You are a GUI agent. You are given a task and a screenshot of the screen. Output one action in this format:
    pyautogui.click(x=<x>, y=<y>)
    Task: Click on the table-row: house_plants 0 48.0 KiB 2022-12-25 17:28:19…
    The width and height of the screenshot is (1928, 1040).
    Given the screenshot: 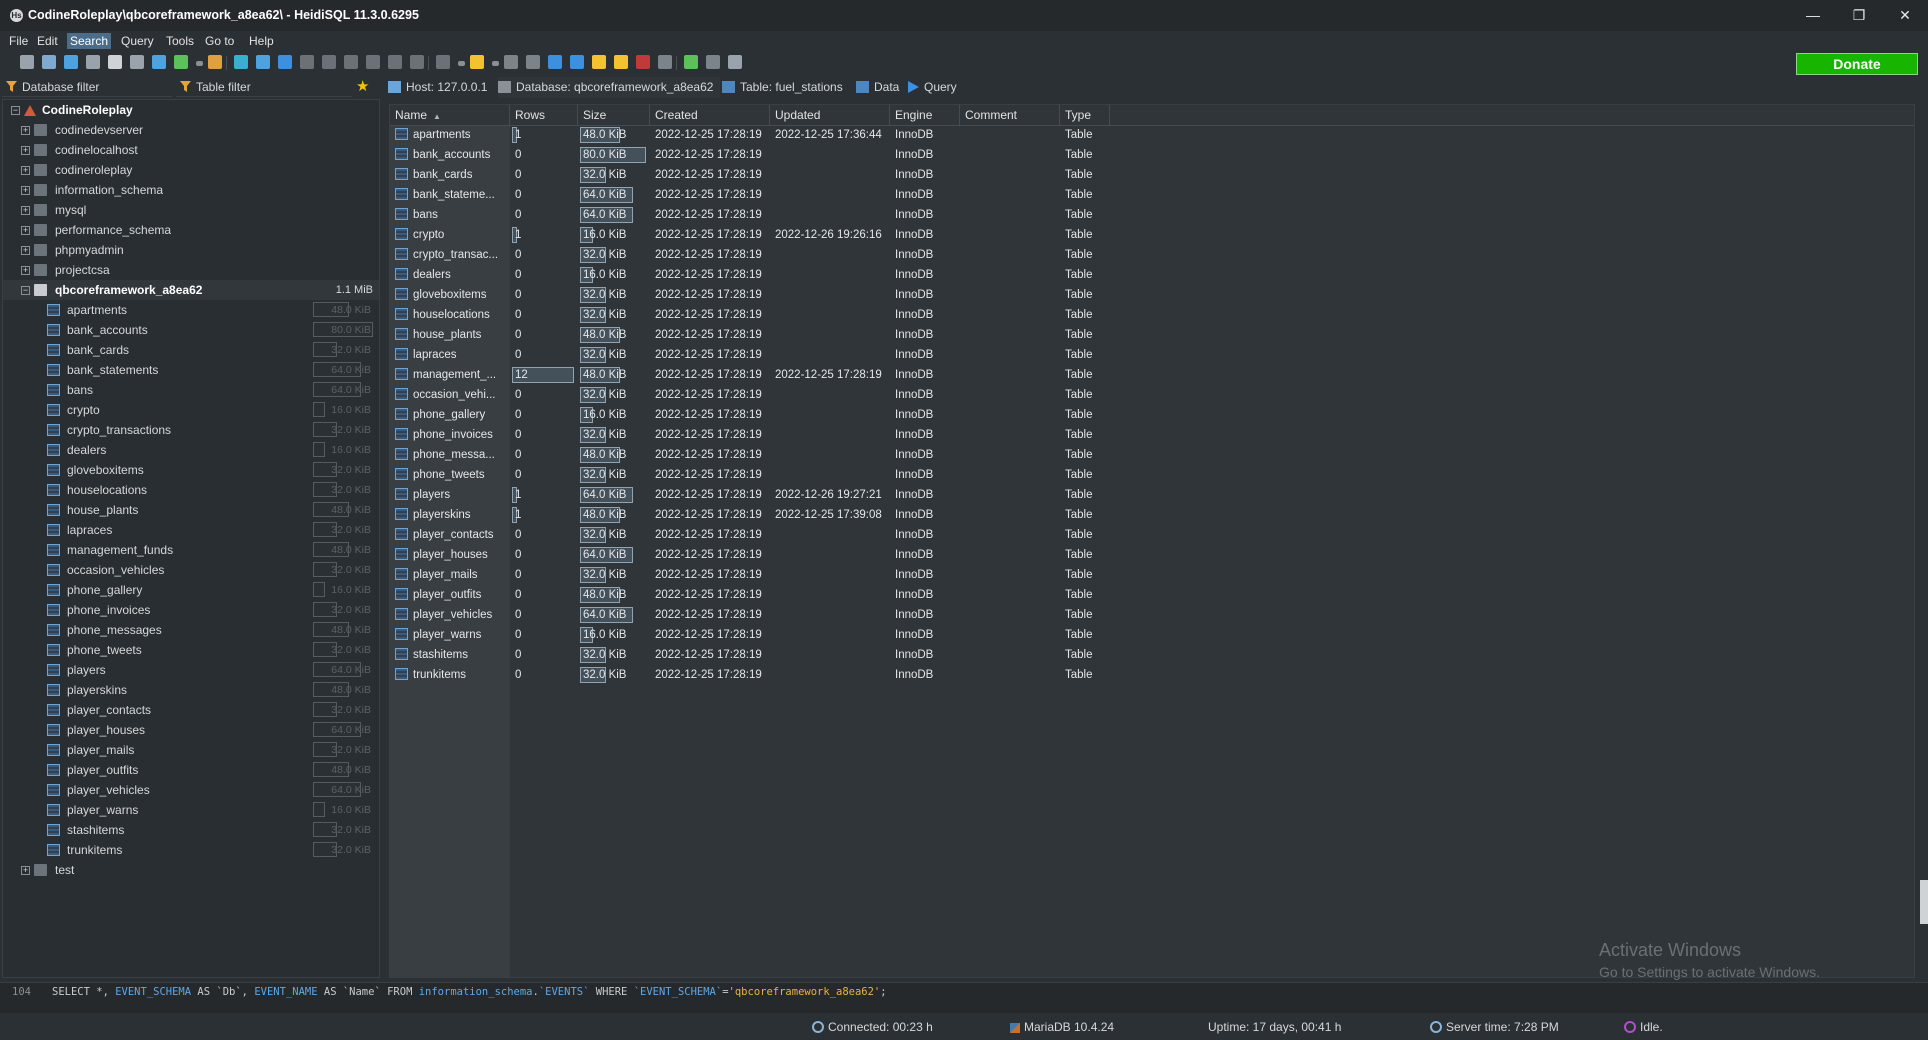 What is the action you would take?
    pyautogui.click(x=750, y=335)
    